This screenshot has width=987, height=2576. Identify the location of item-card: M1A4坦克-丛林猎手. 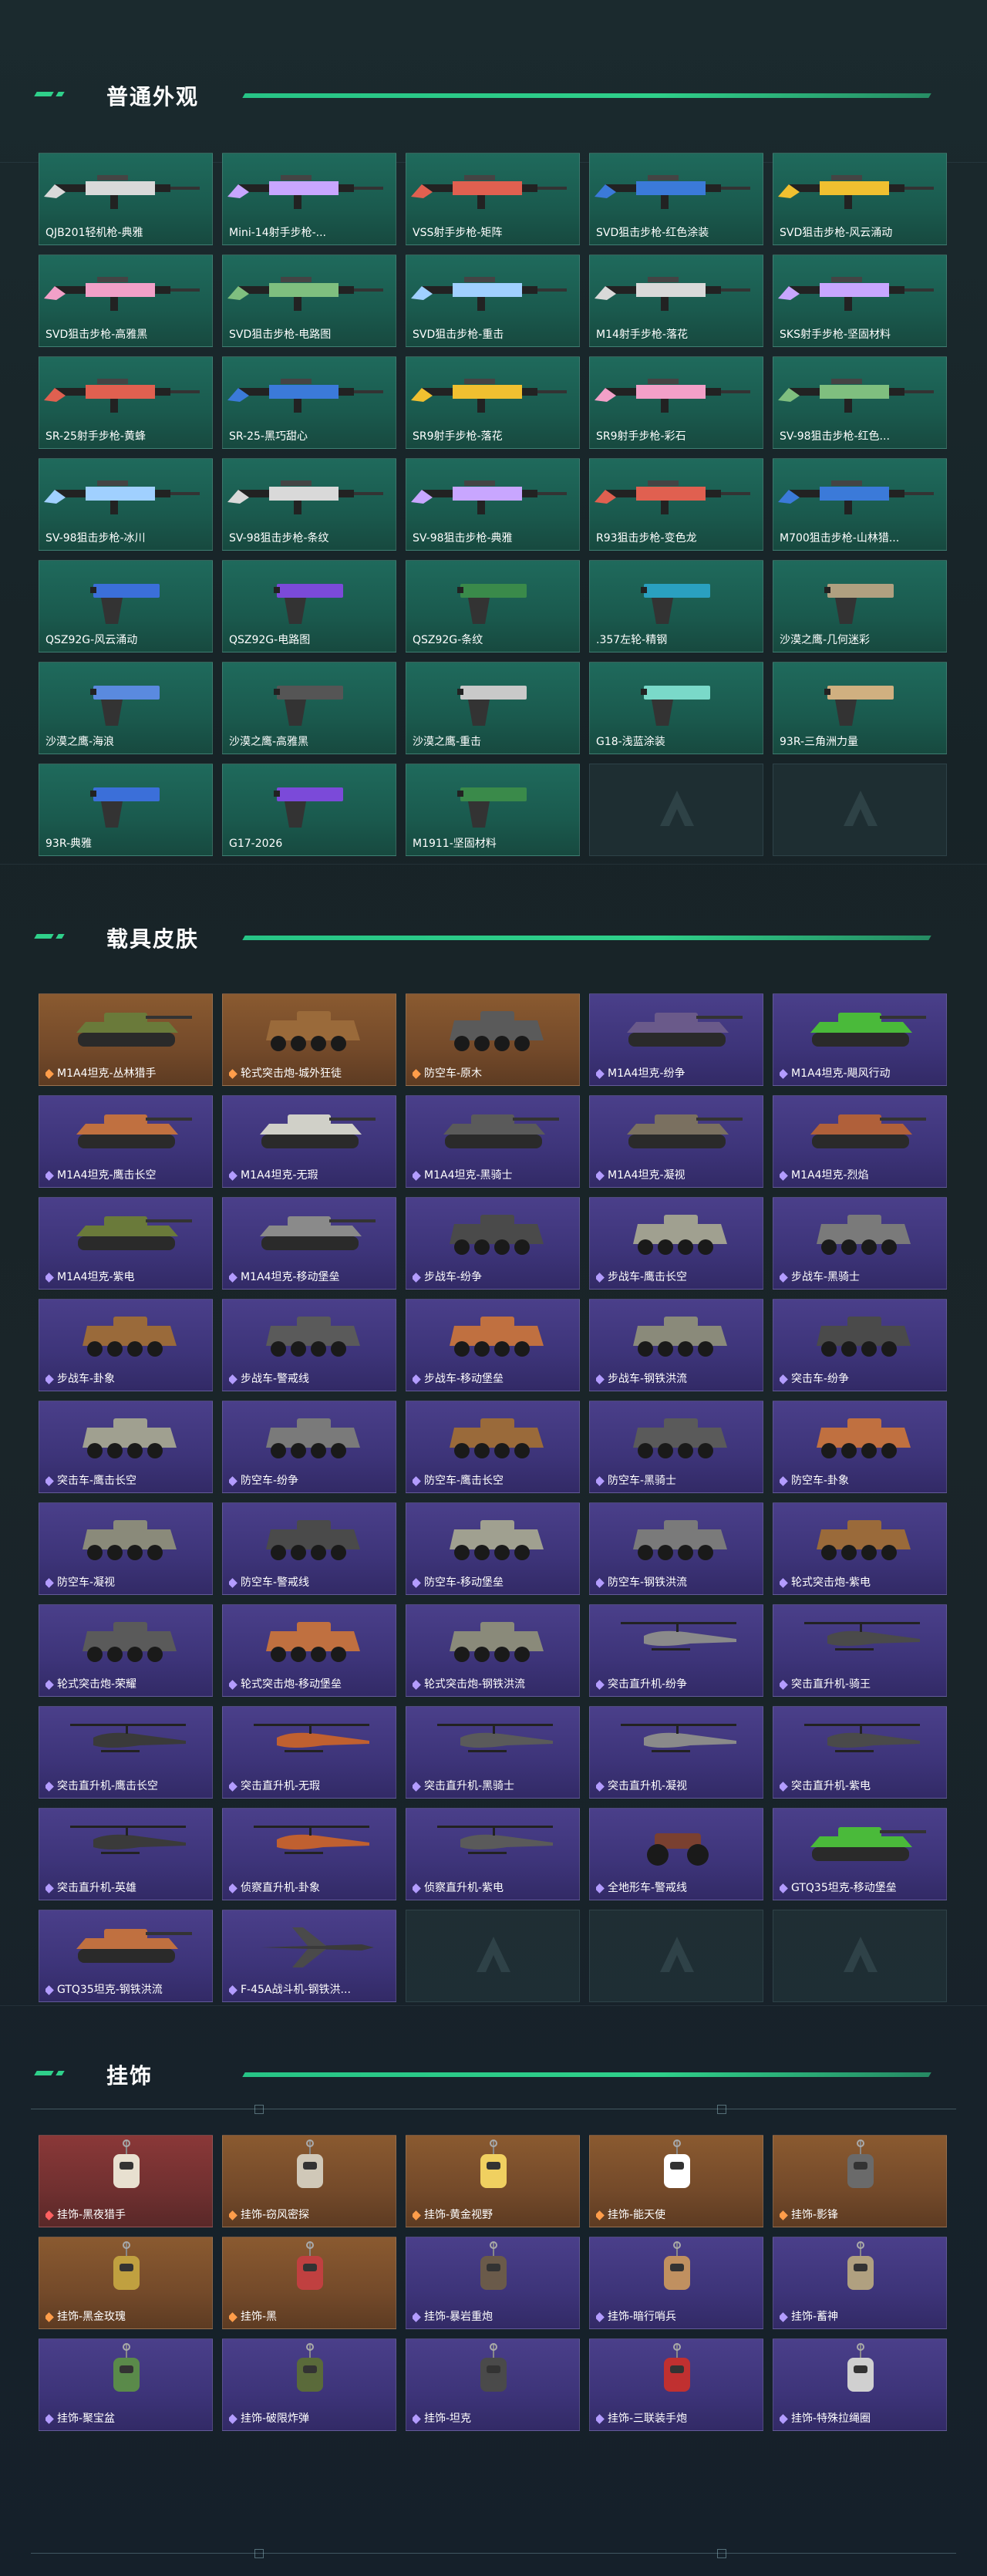
(126, 1039).